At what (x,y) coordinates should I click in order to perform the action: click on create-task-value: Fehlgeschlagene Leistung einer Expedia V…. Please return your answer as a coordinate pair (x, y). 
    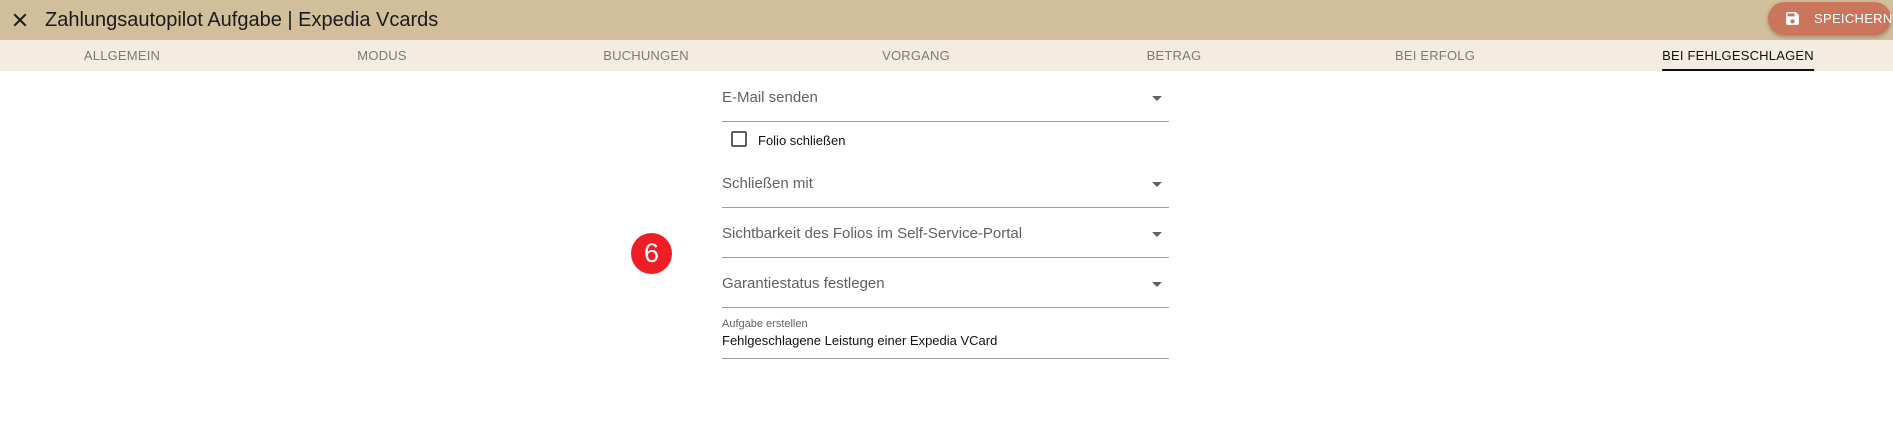
    Looking at the image, I should click on (860, 340).